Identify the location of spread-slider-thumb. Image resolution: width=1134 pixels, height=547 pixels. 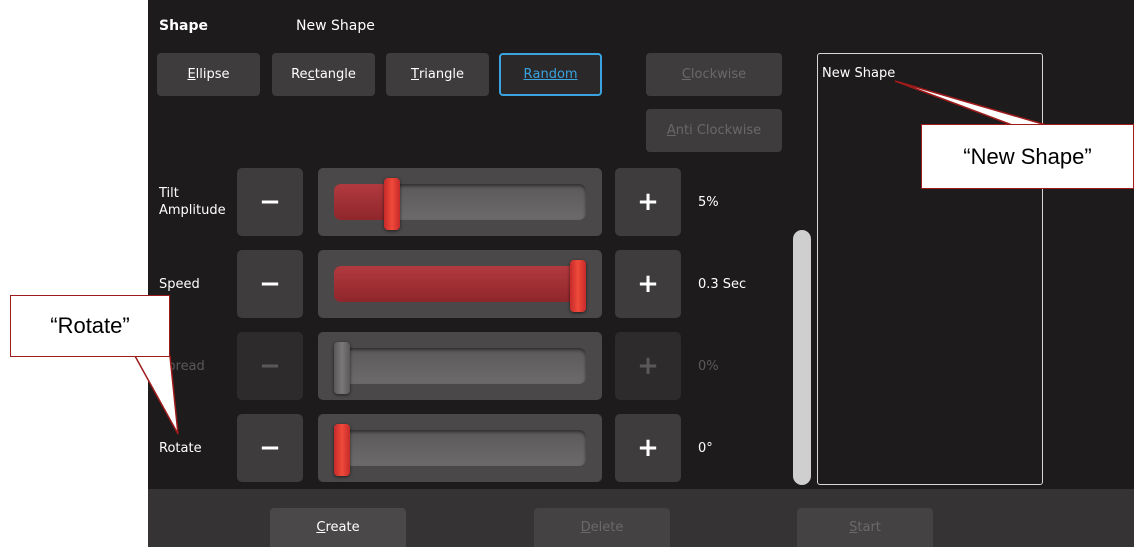
(342, 368).